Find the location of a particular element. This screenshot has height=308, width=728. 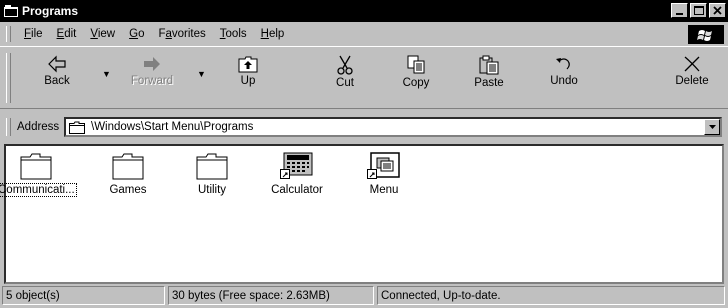

toolbar-grip is located at coordinates (8, 78).